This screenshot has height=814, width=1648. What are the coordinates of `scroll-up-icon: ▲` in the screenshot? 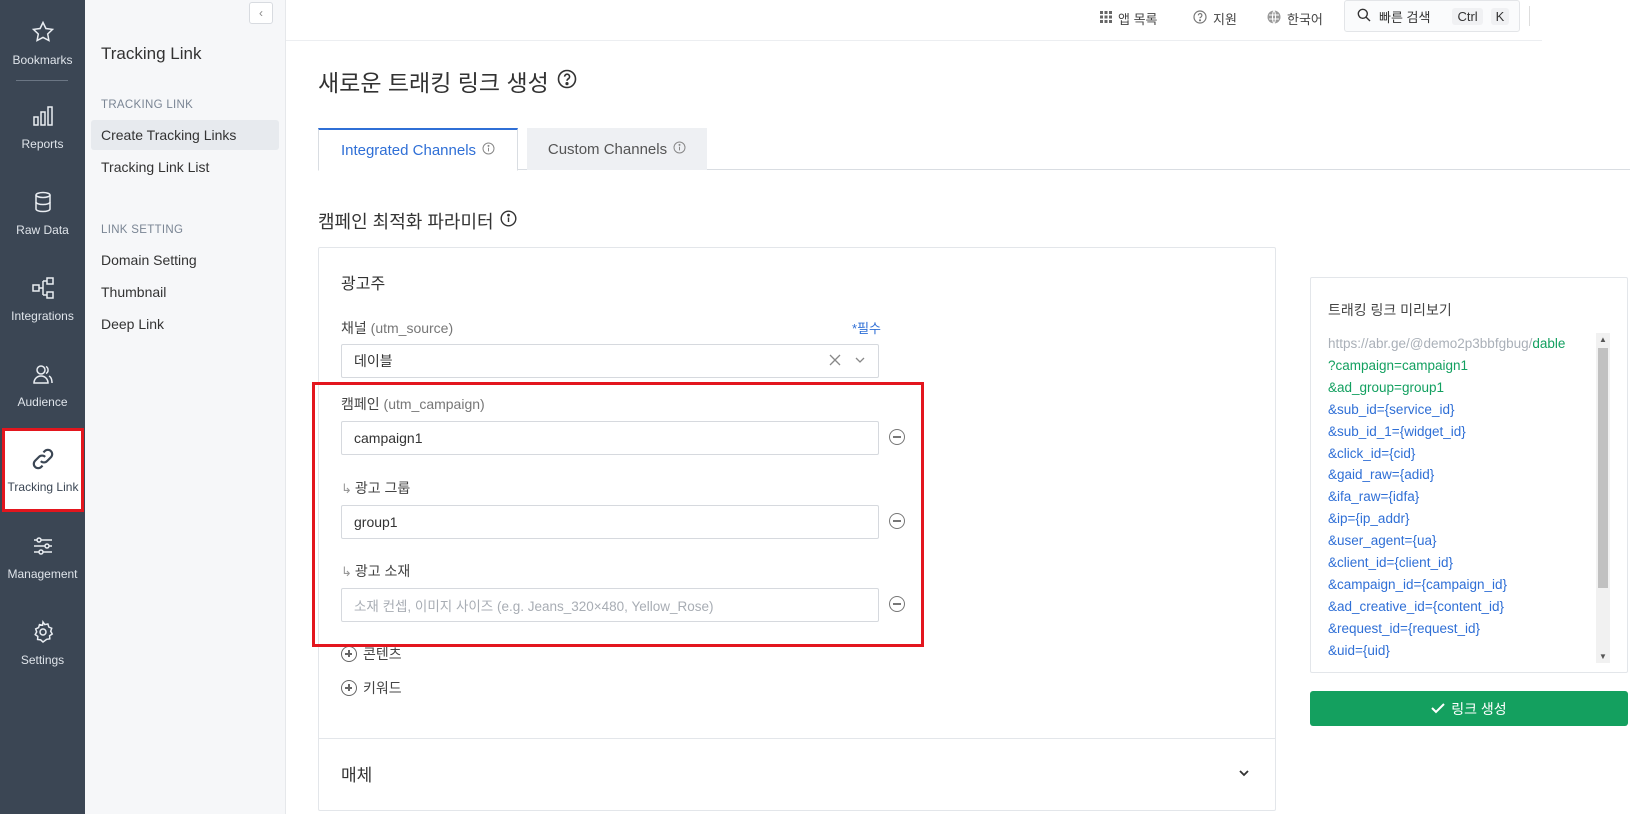 It's located at (1603, 339).